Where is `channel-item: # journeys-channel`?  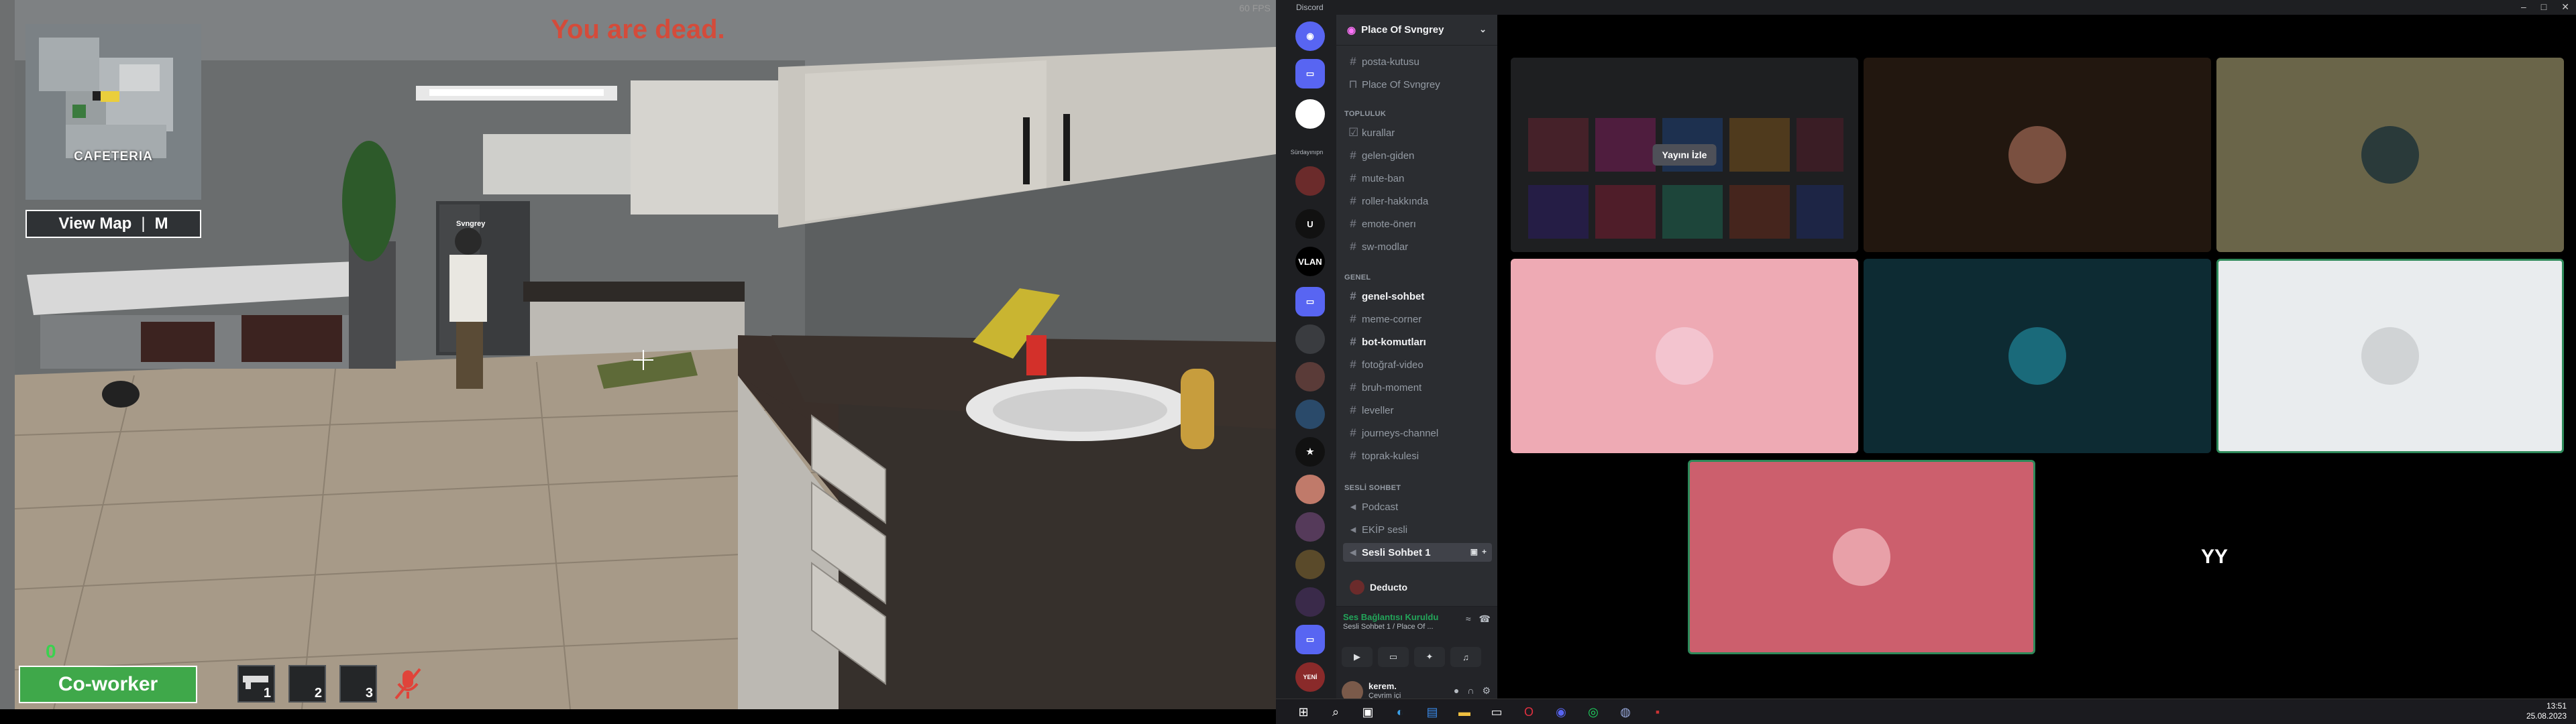 channel-item: # journeys-channel is located at coordinates (1417, 433).